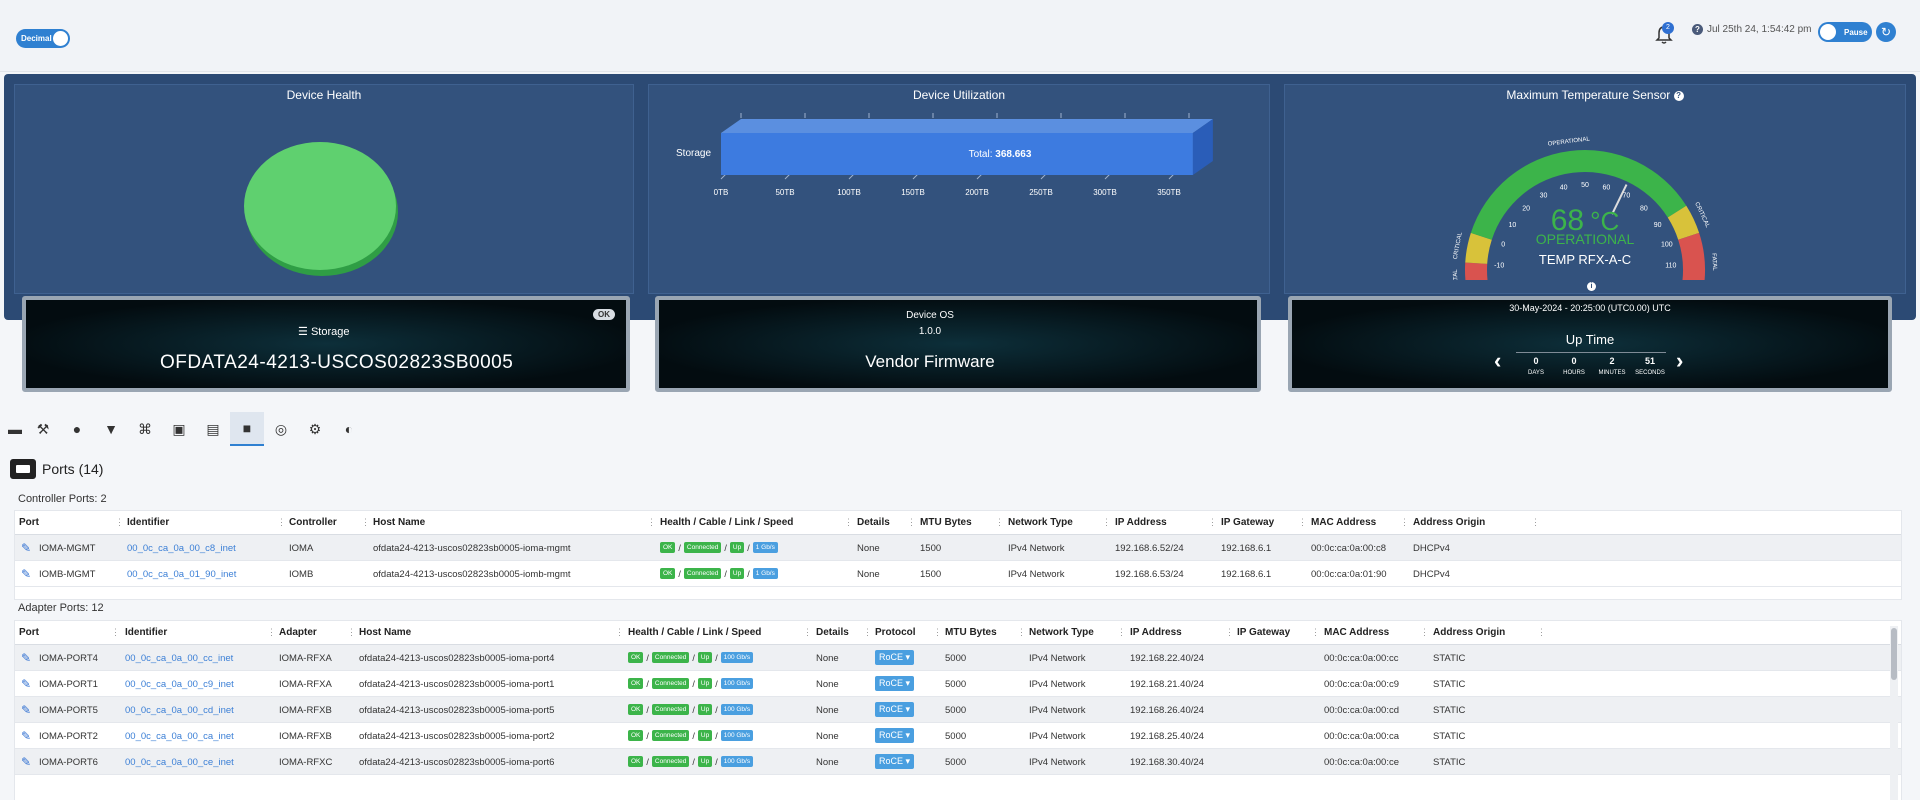 The height and width of the screenshot is (800, 1920). What do you see at coordinates (737, 683) in the screenshot?
I see `speed-pill: 100 Gb/s` at bounding box center [737, 683].